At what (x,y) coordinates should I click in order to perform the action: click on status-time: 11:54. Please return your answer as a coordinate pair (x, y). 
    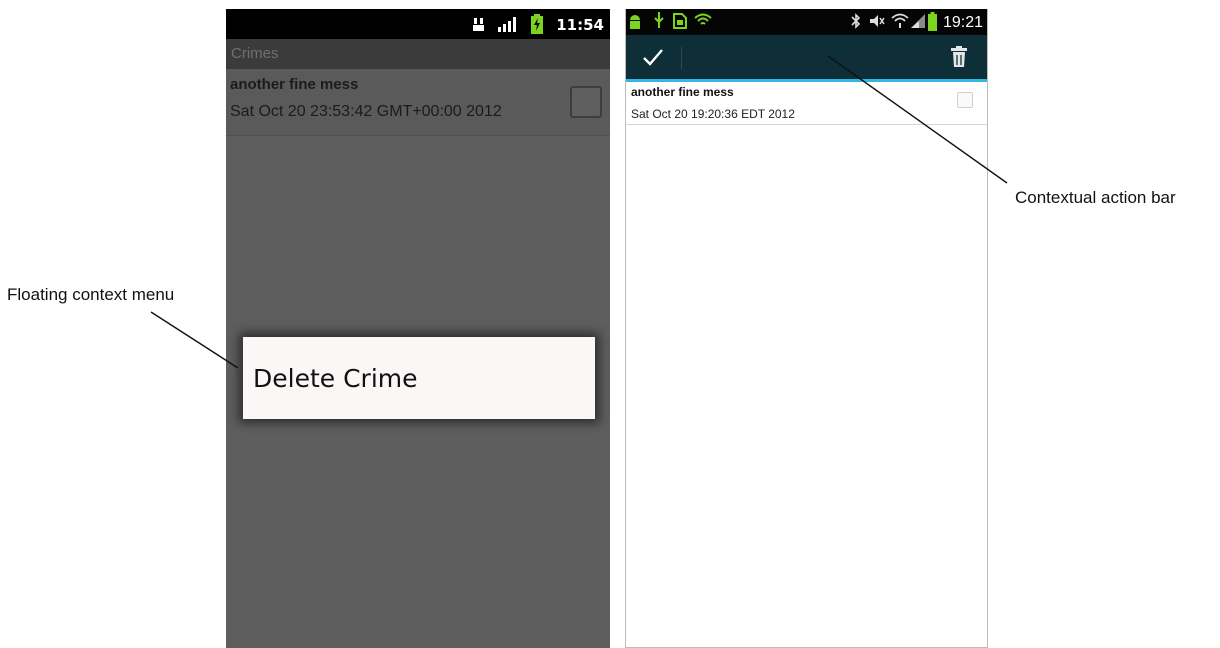
    Looking at the image, I should click on (580, 25).